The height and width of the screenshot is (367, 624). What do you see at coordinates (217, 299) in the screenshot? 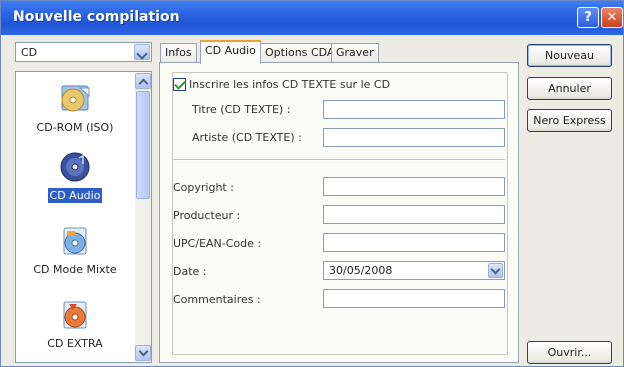
I see `comments-label: Commentaires :` at bounding box center [217, 299].